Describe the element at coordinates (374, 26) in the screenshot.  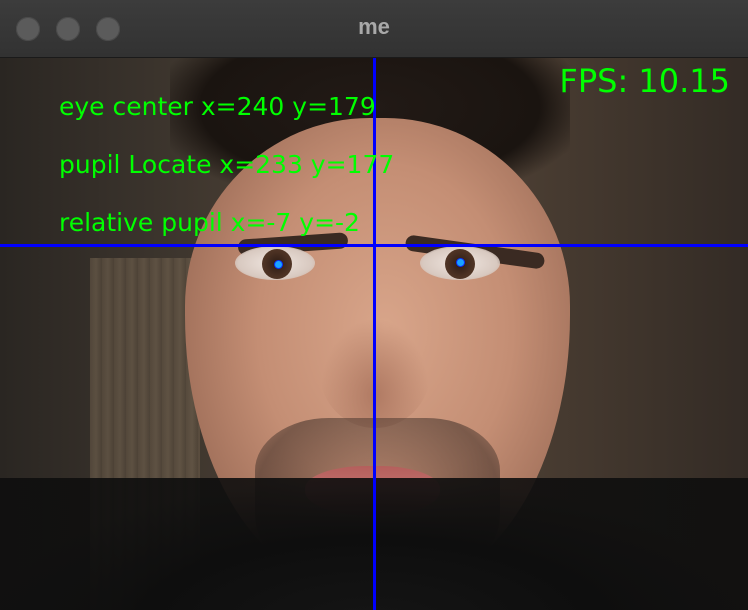
I see `window-title: me` at that location.